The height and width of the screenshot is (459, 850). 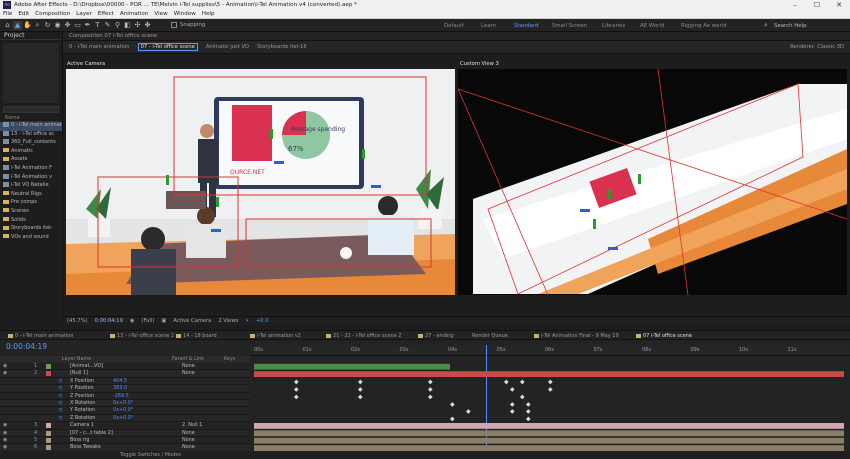 What do you see at coordinates (227, 47) in the screenshot?
I see `comp-tab-animatic: Animatic just VO` at bounding box center [227, 47].